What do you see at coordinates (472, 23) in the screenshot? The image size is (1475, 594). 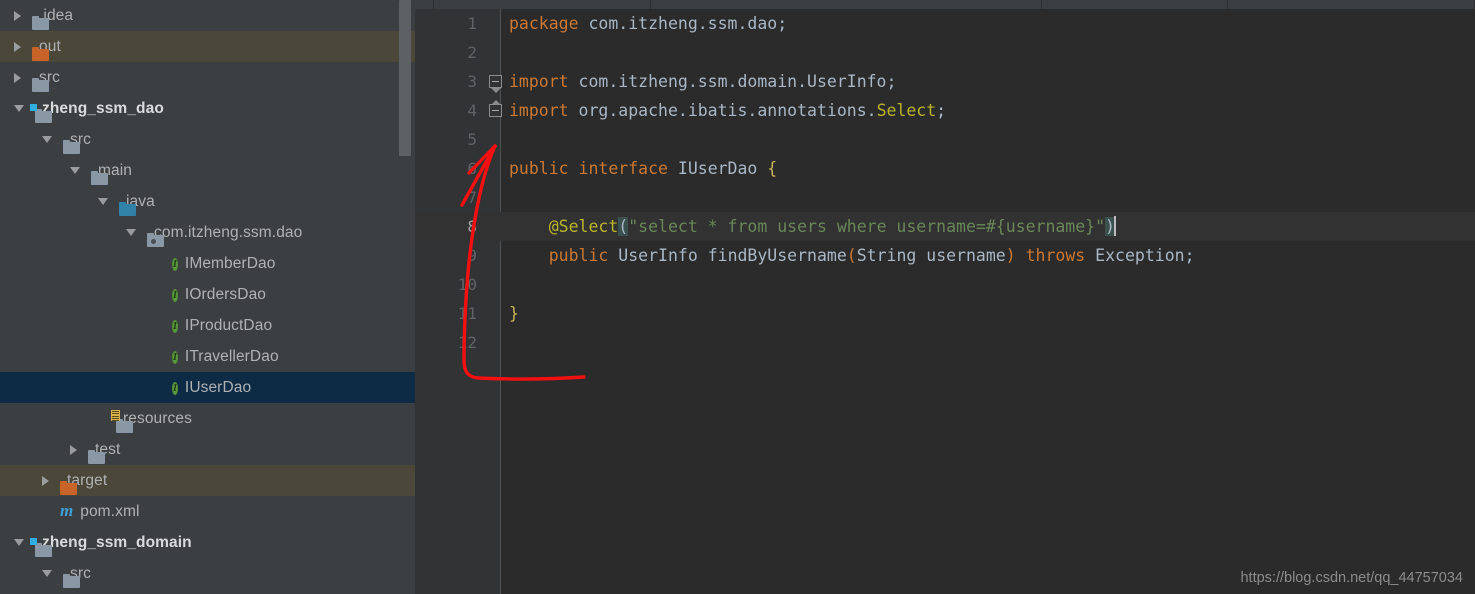 I see `line-number: 1` at bounding box center [472, 23].